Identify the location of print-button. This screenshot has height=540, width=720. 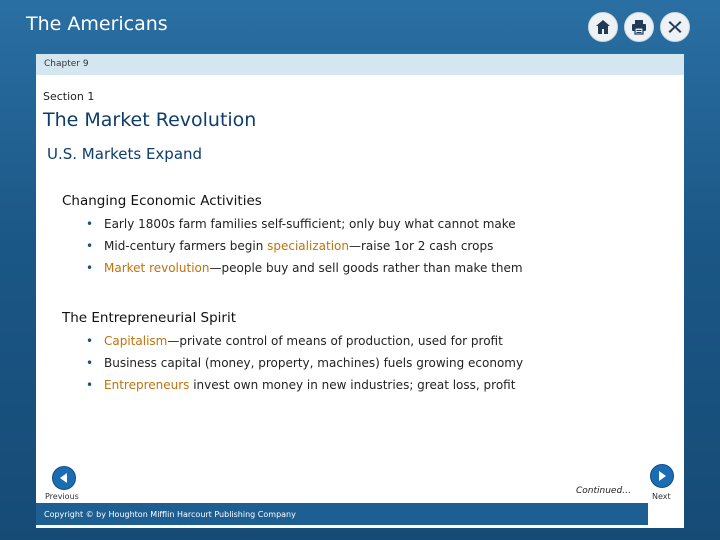
(639, 27).